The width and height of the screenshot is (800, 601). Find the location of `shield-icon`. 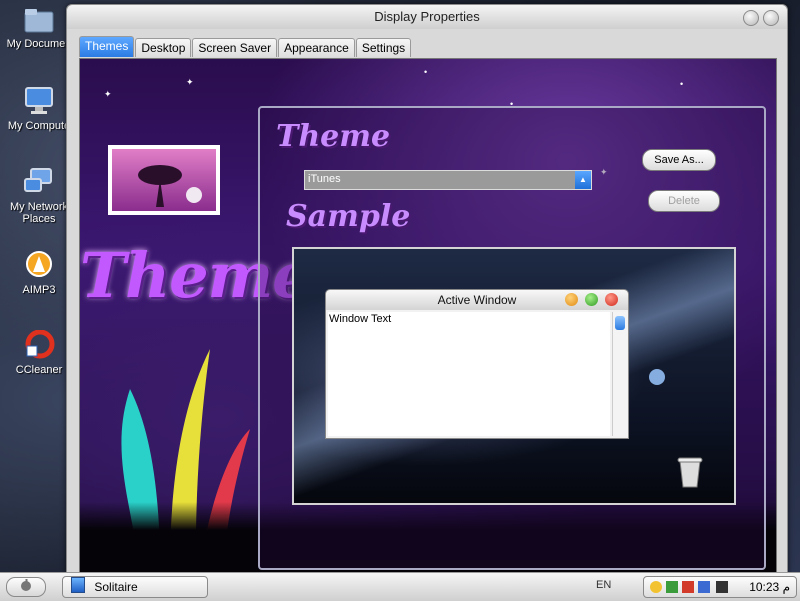

shield-icon is located at coordinates (688, 587).